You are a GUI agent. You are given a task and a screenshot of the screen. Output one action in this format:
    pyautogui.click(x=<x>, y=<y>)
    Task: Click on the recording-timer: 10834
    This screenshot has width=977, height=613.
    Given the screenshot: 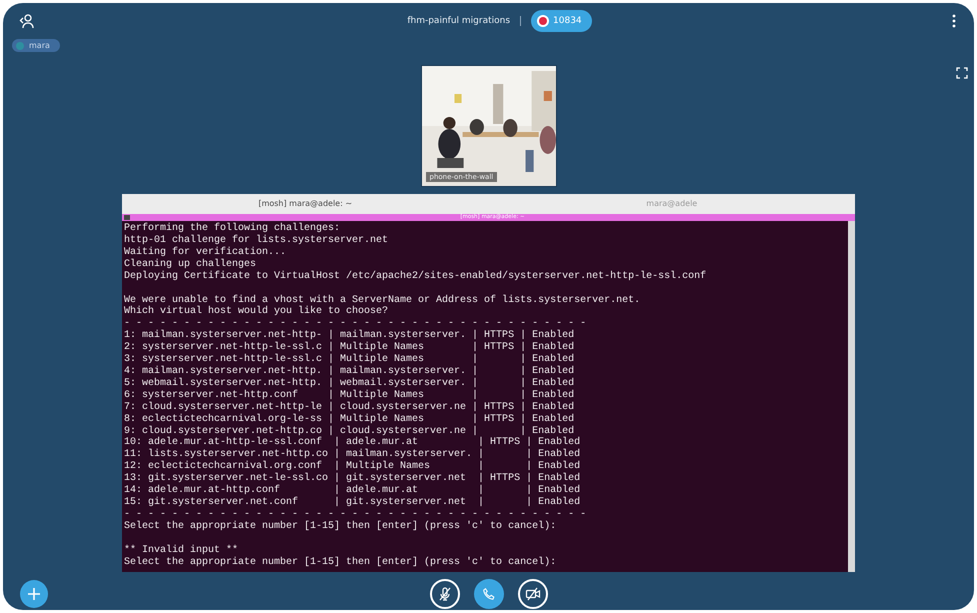 What is the action you would take?
    pyautogui.click(x=567, y=21)
    